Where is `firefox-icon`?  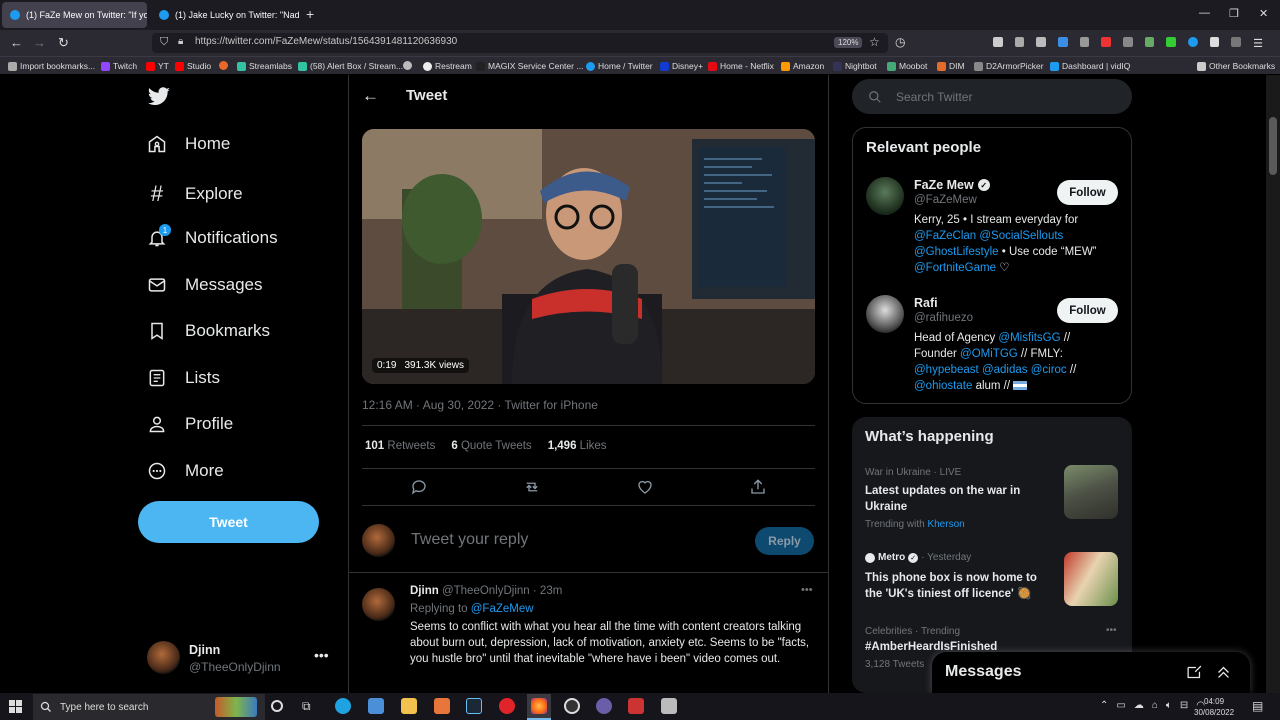 firefox-icon is located at coordinates (539, 706).